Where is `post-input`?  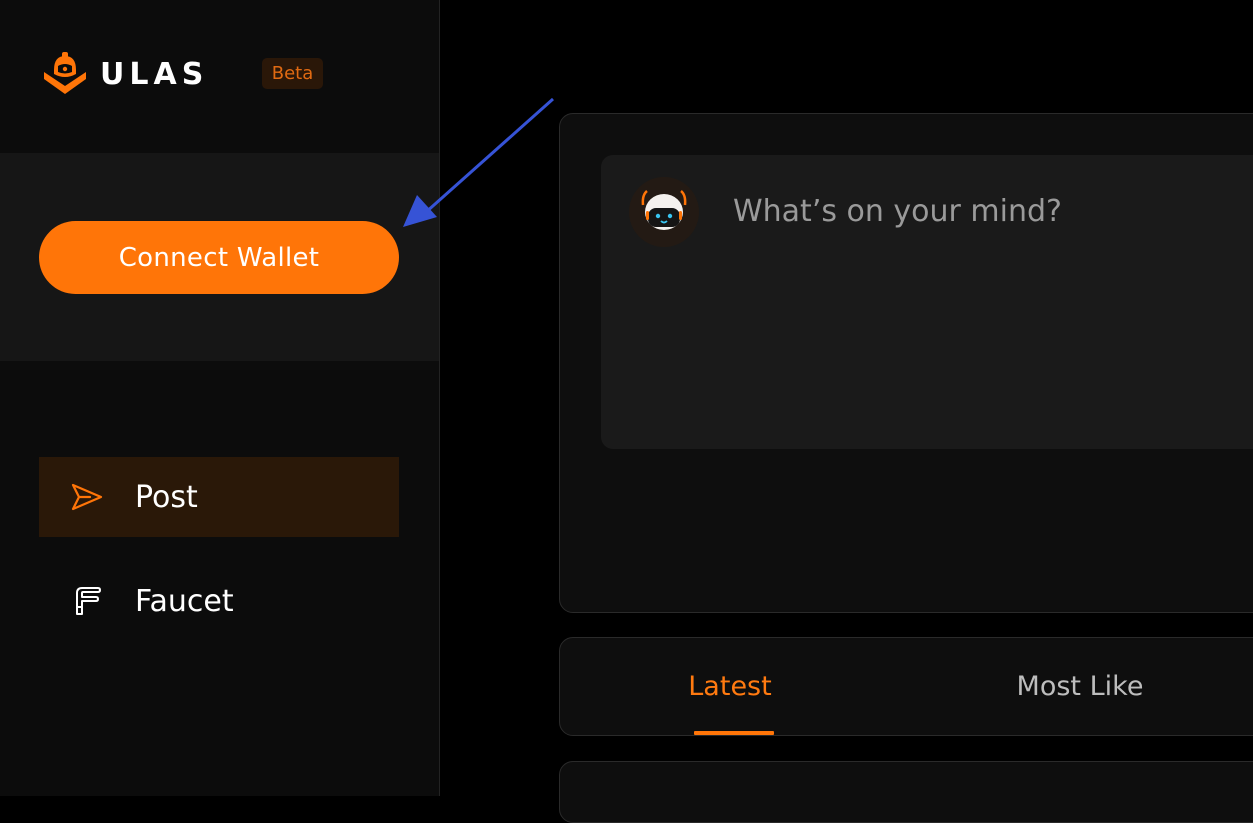 post-input is located at coordinates (992, 211).